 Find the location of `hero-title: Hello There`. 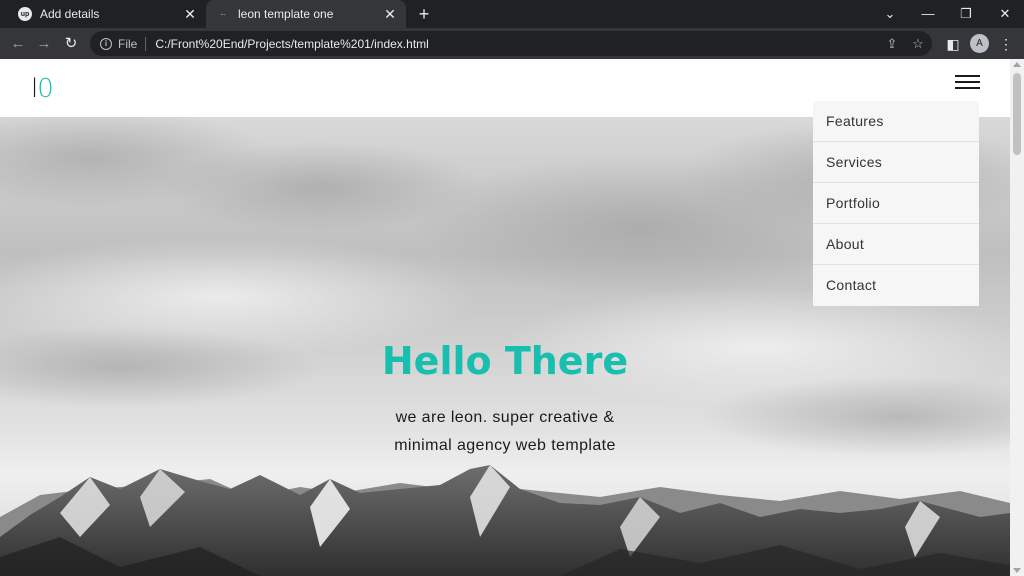

hero-title: Hello There is located at coordinates (505, 361).